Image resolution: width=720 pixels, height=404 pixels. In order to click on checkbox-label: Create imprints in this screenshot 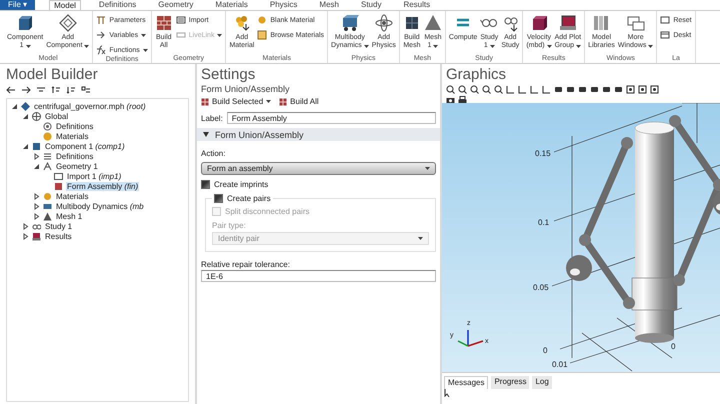, I will do `click(241, 184)`.